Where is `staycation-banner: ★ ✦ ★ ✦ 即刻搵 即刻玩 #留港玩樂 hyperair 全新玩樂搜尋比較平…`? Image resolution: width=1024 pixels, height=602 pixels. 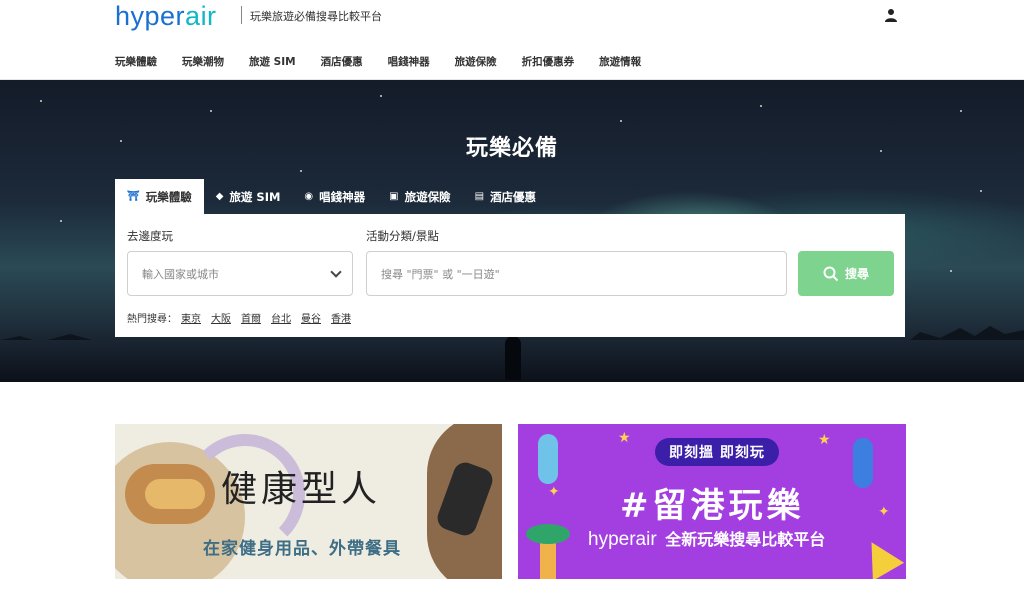 staycation-banner: ★ ✦ ★ ✦ 即刻搵 即刻玩 #留港玩樂 hyperair 全新玩樂搜尋比較平… is located at coordinates (712, 501).